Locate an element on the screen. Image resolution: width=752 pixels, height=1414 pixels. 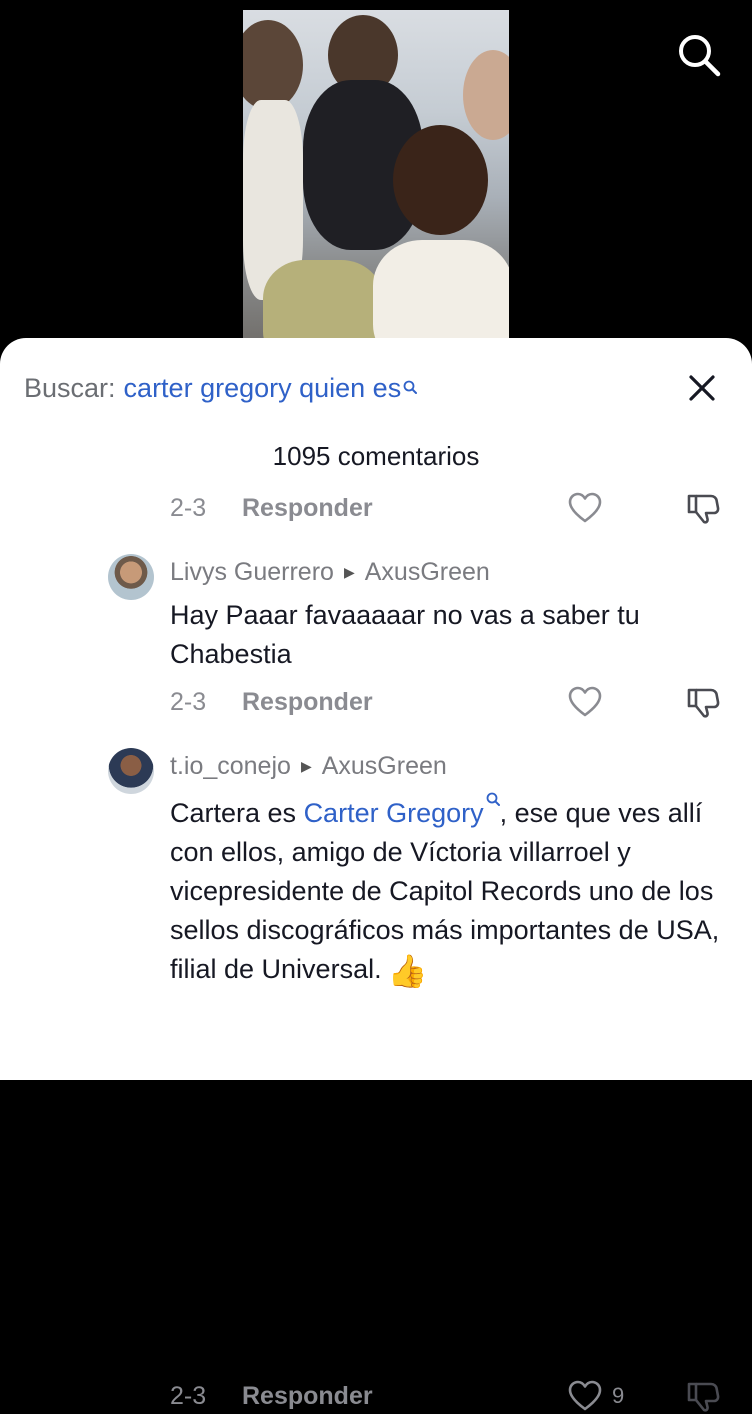
comment-user-line: t.io_conejo ▶ AxusGreen is located at coordinates (308, 766).